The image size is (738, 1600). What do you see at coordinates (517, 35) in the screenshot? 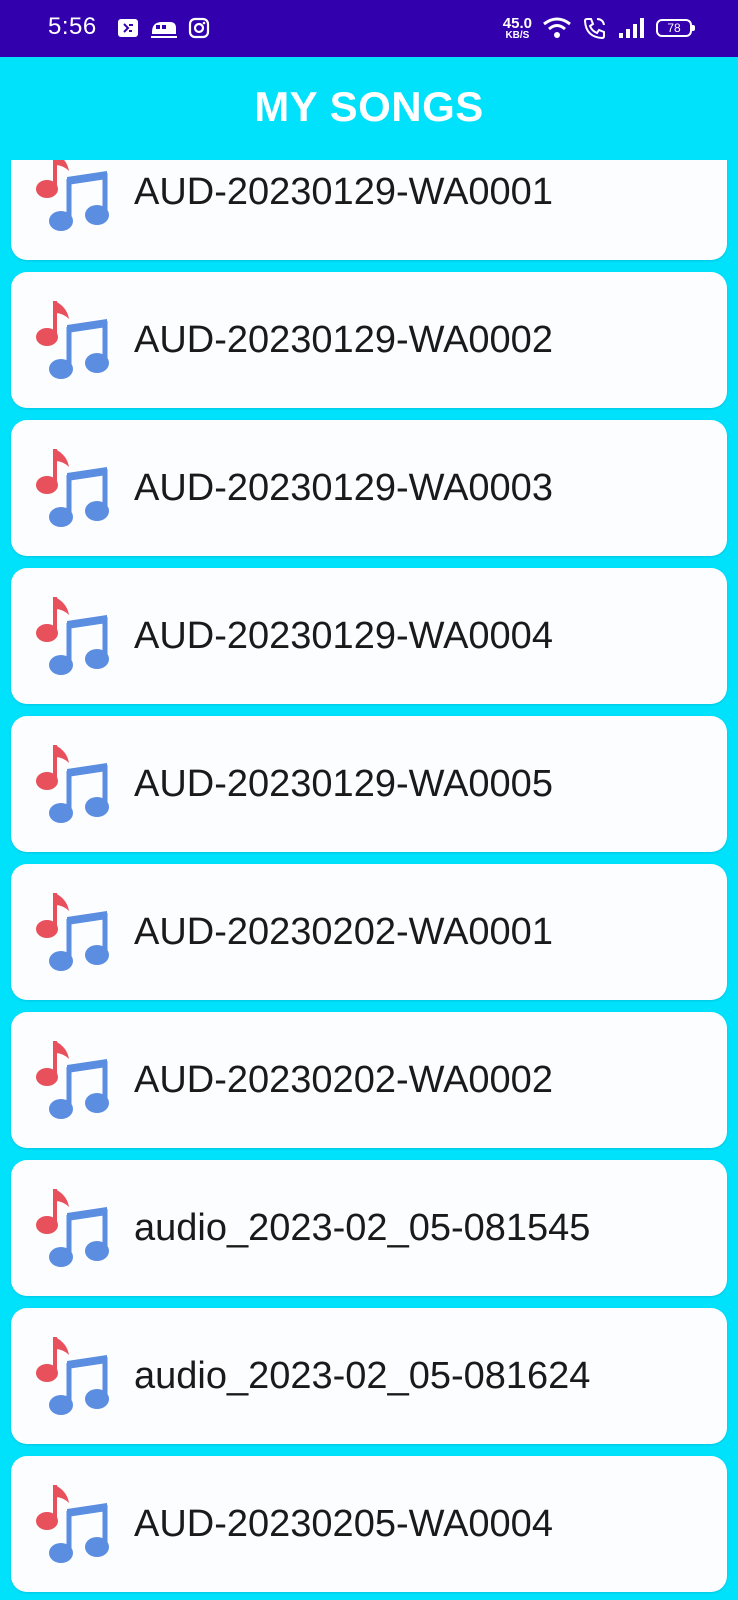
I see `network-speed-unit: KB/S` at bounding box center [517, 35].